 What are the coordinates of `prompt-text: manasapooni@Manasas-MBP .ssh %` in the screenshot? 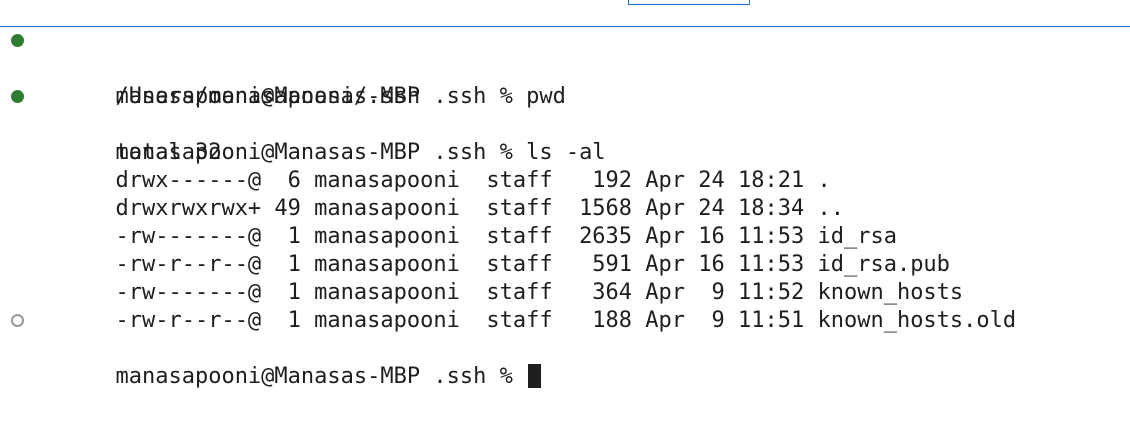 It's located at (321, 376).